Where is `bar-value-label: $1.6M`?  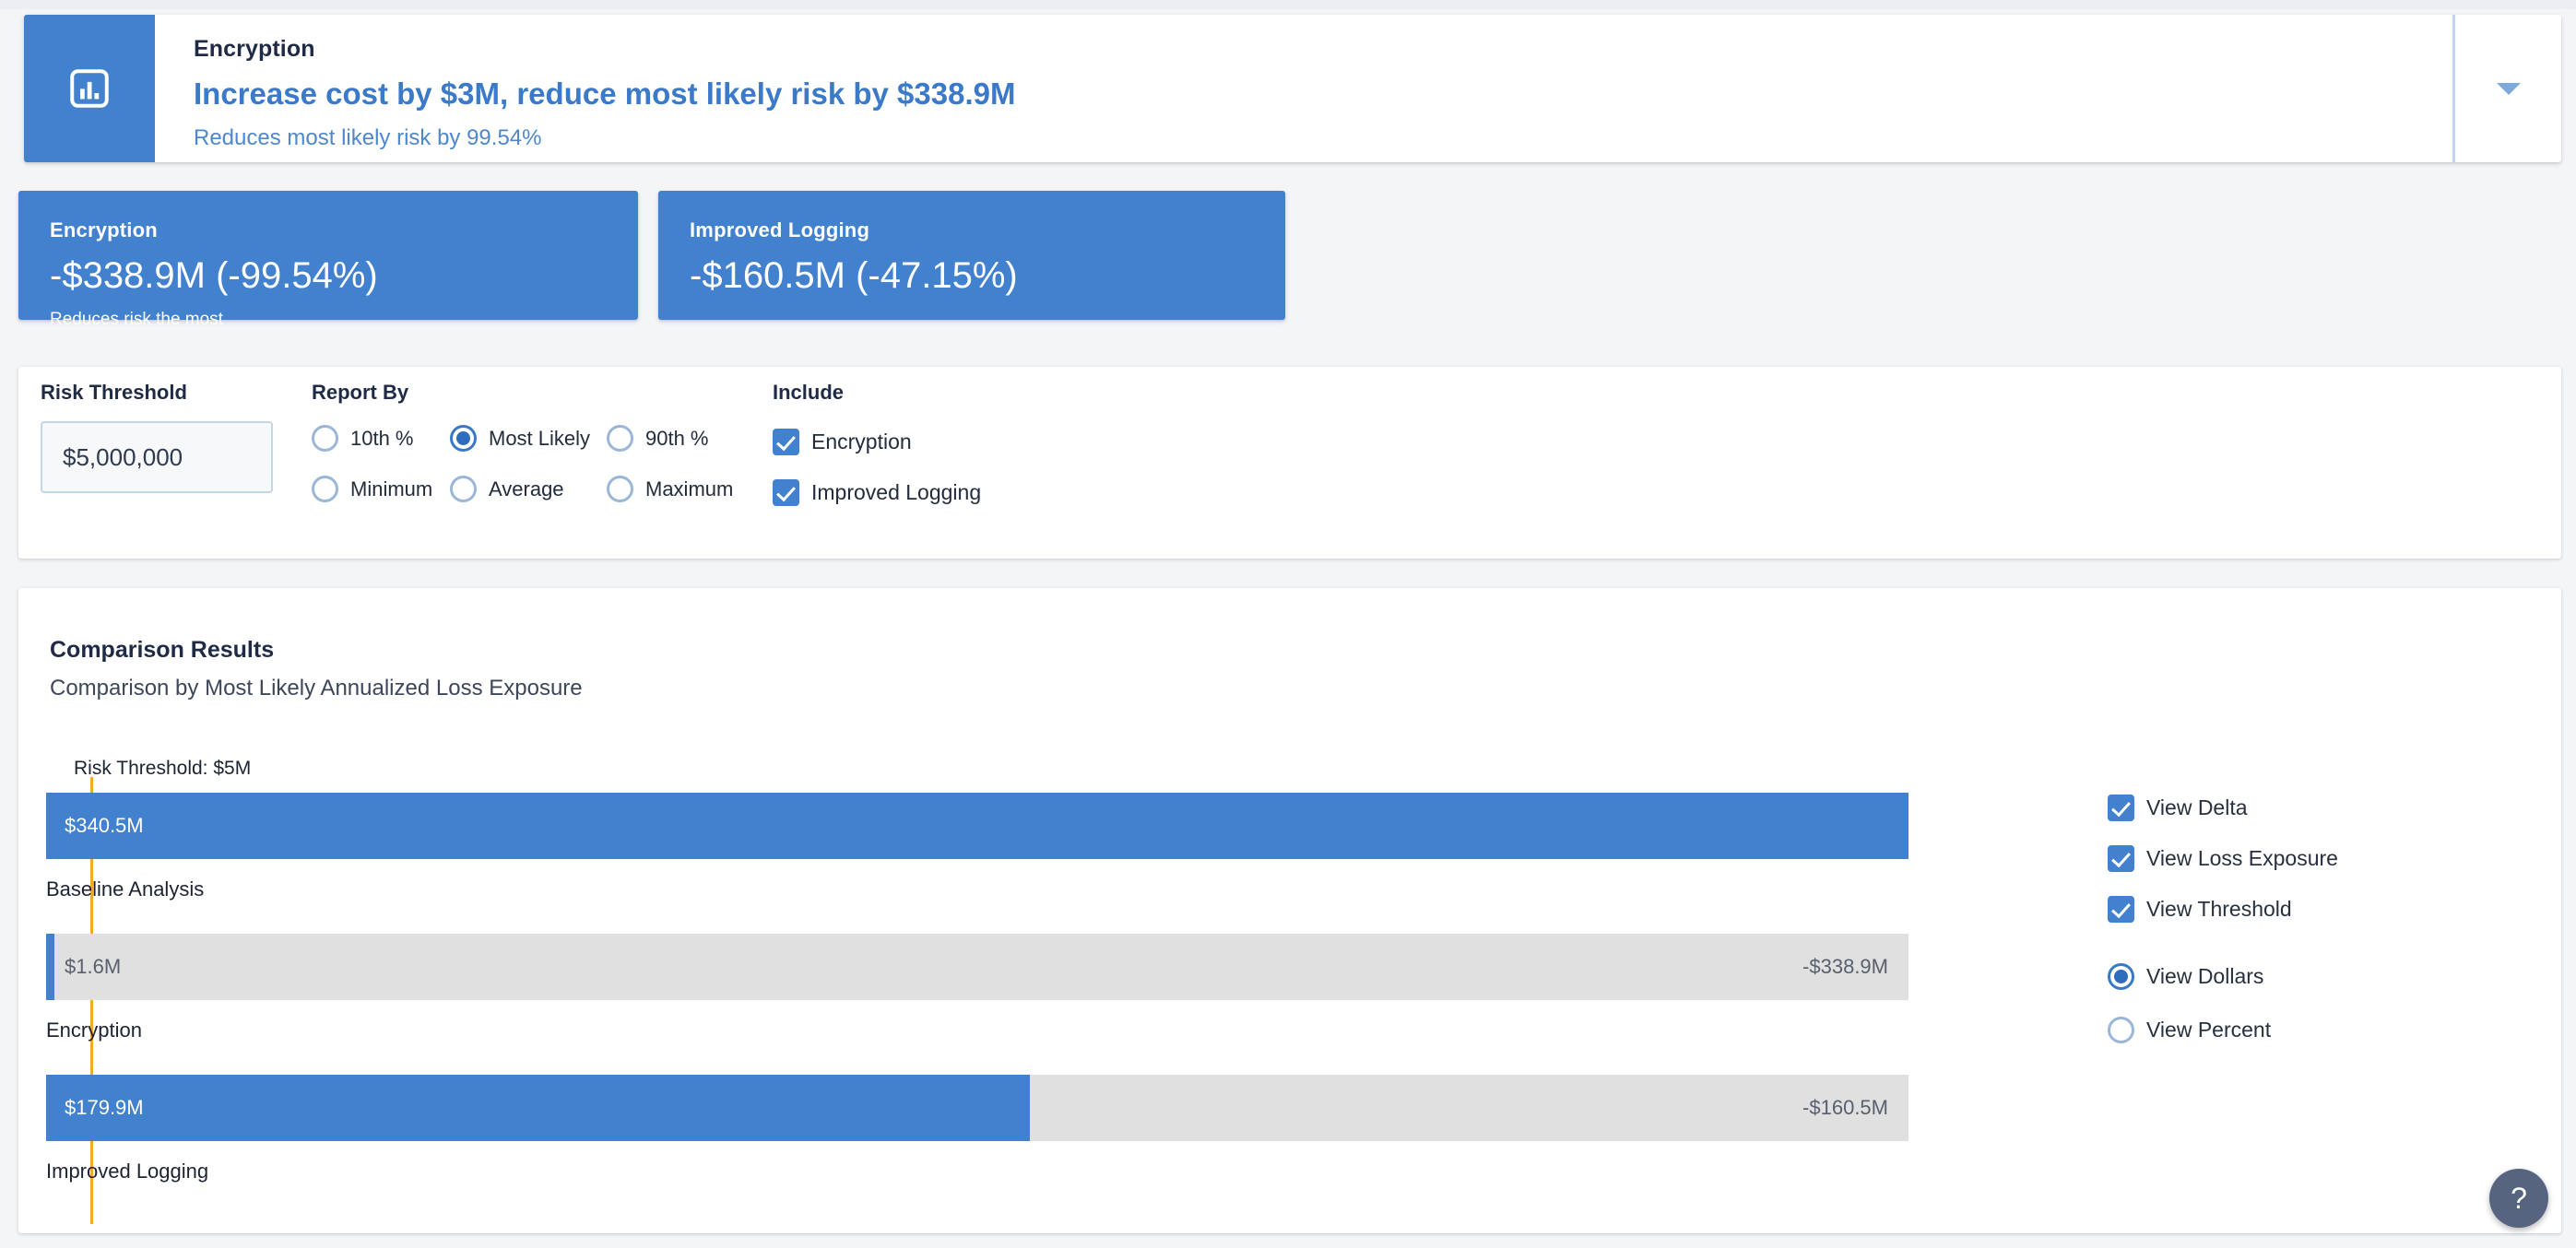 bar-value-label: $1.6M is located at coordinates (93, 966).